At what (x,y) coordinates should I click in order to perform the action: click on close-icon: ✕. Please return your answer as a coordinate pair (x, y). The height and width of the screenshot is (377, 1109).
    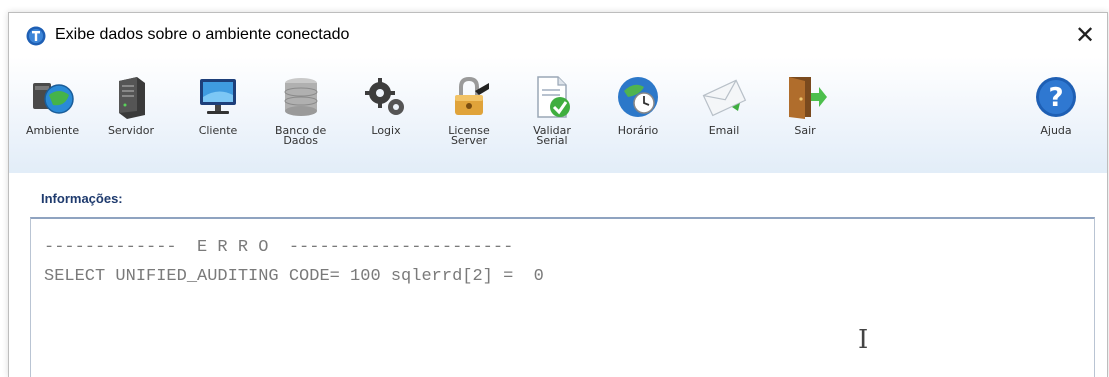
    Looking at the image, I should click on (1085, 35).